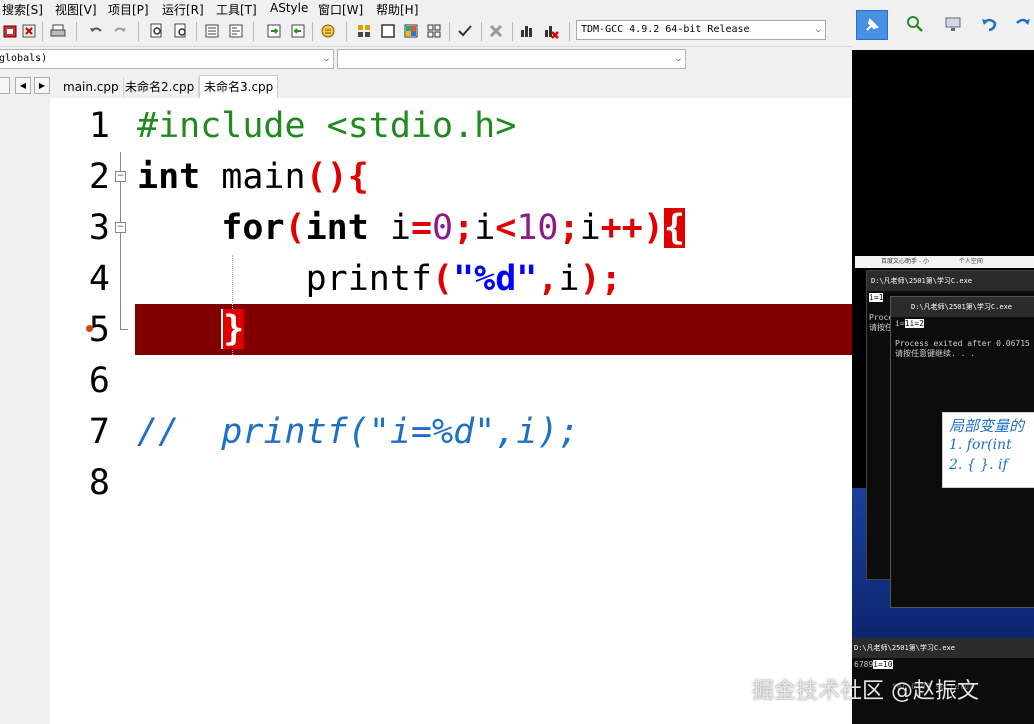 The width and height of the screenshot is (1034, 724). Describe the element at coordinates (233, 329) in the screenshot. I see `matched-brace-highlight: }` at that location.